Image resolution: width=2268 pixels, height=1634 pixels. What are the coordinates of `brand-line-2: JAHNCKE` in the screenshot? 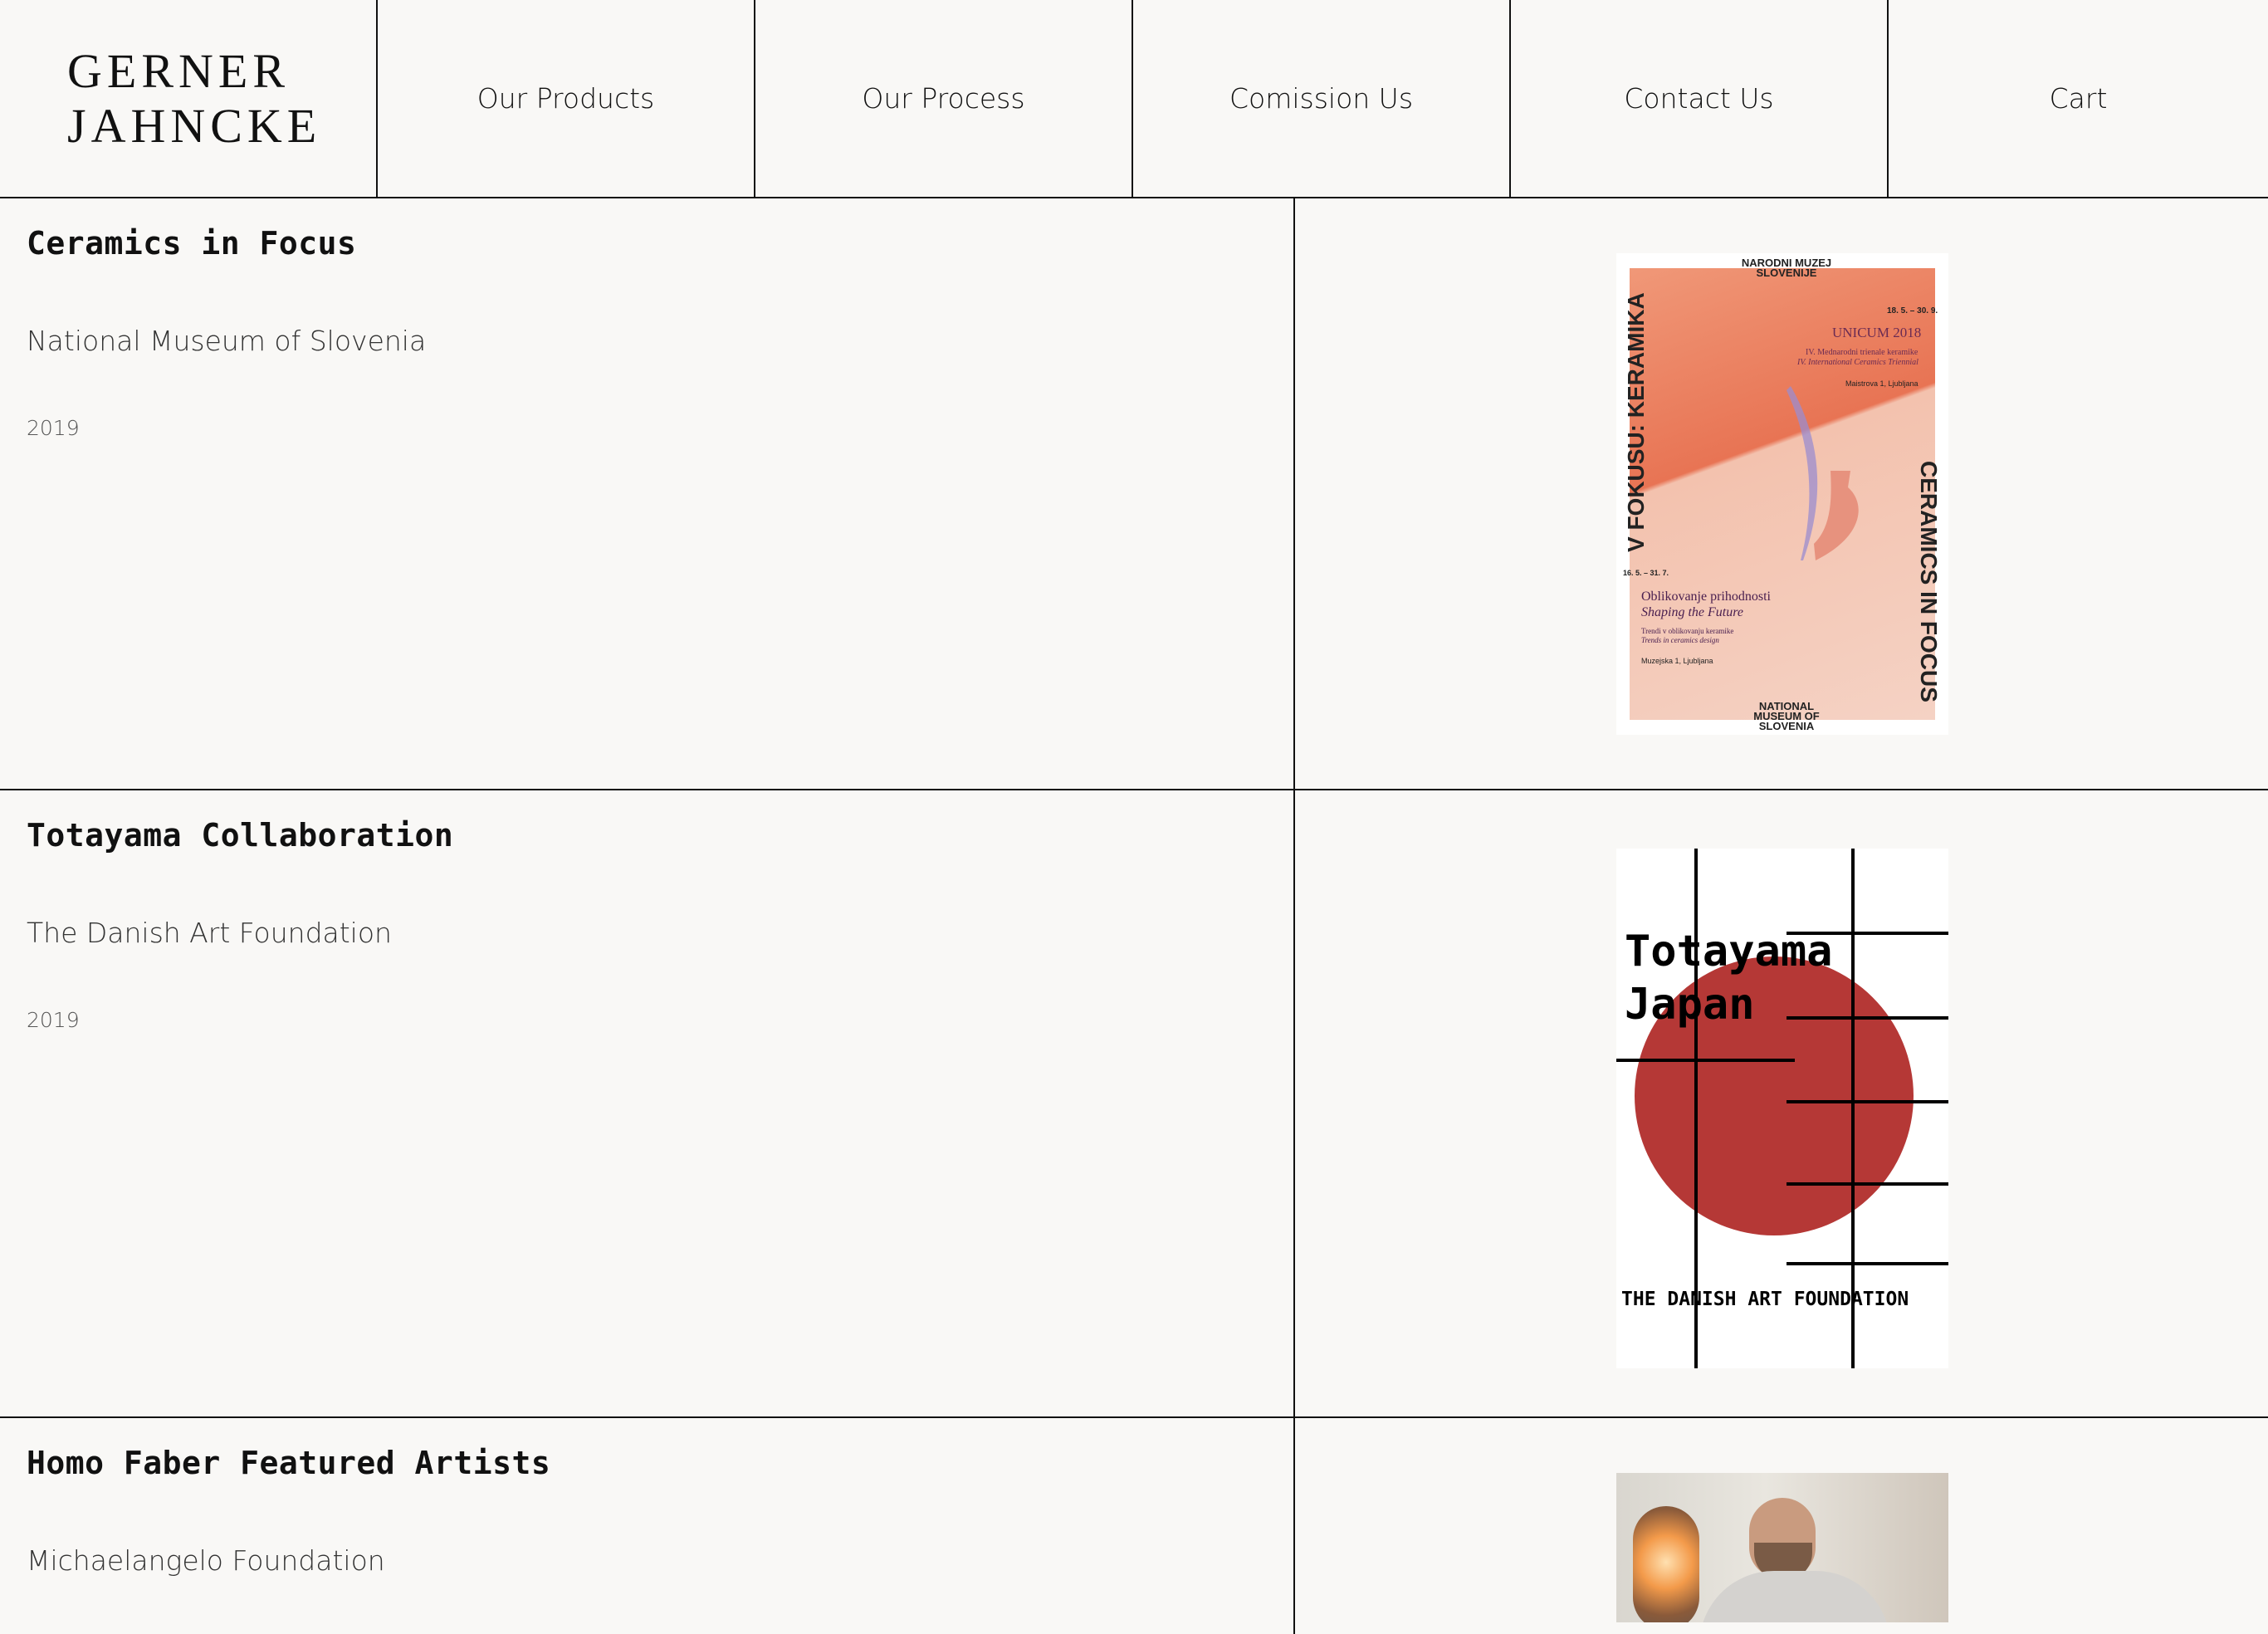 It's located at (194, 125).